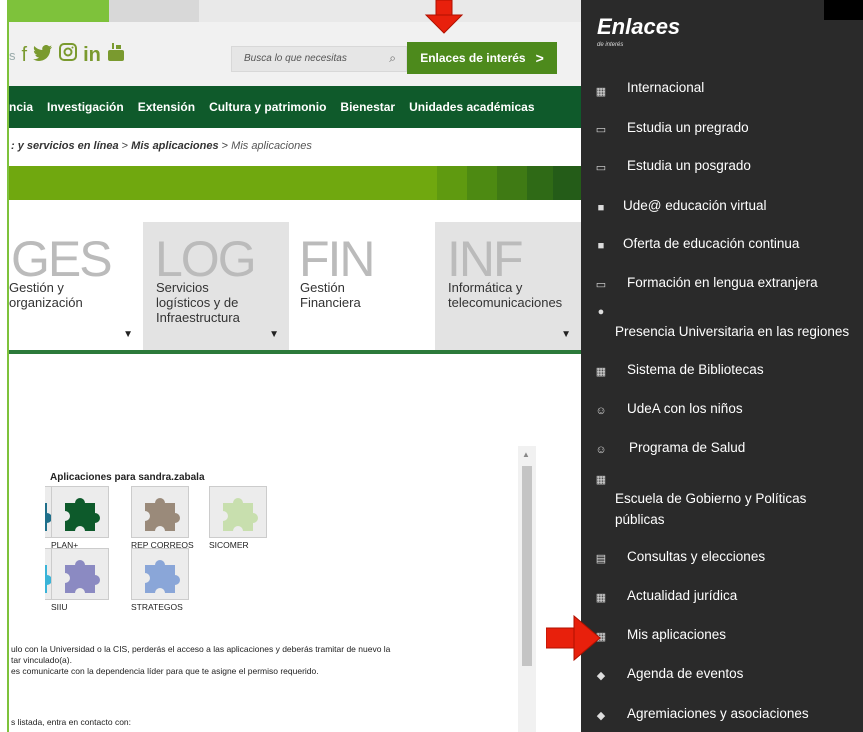  I want to click on nav-item-docencia: ncia, so click(21, 107).